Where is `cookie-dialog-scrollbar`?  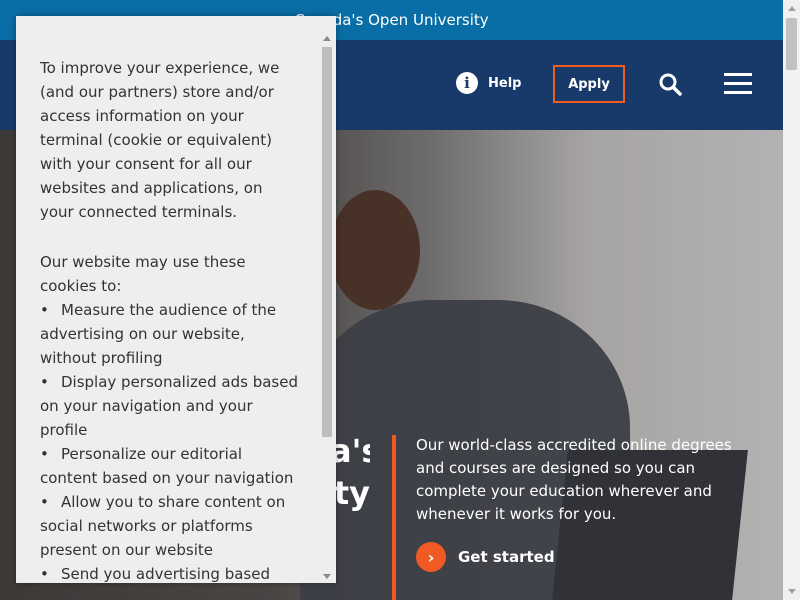
cookie-dialog-scrollbar is located at coordinates (327, 307).